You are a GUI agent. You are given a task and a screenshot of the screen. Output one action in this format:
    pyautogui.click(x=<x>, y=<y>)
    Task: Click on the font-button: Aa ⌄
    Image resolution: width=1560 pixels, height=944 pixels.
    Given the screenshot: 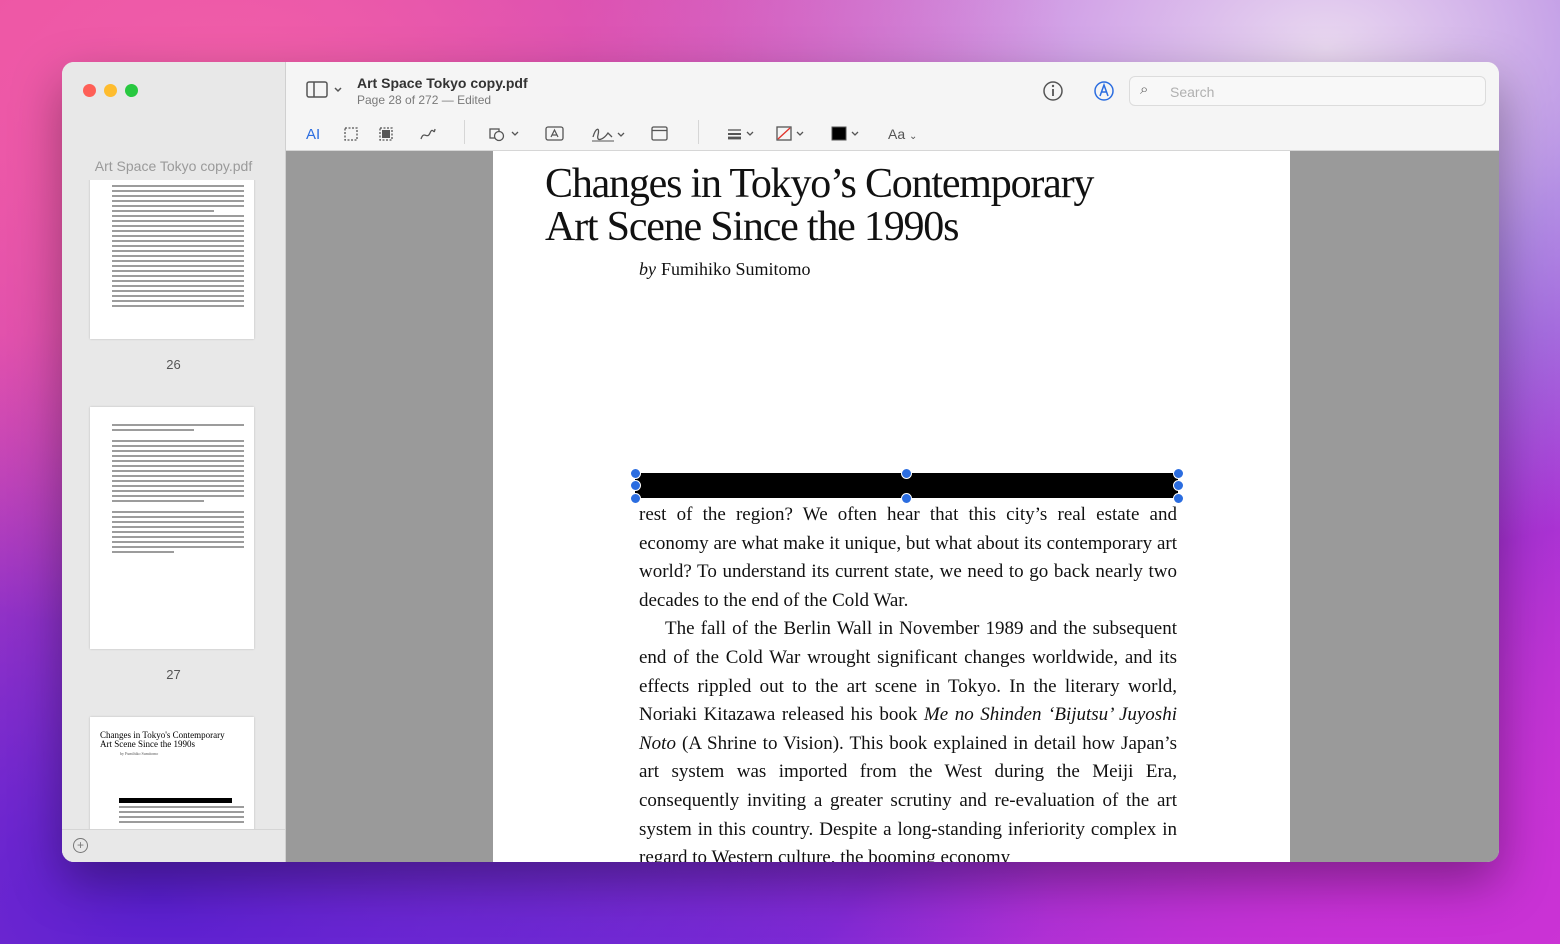 What is the action you would take?
    pyautogui.click(x=902, y=134)
    